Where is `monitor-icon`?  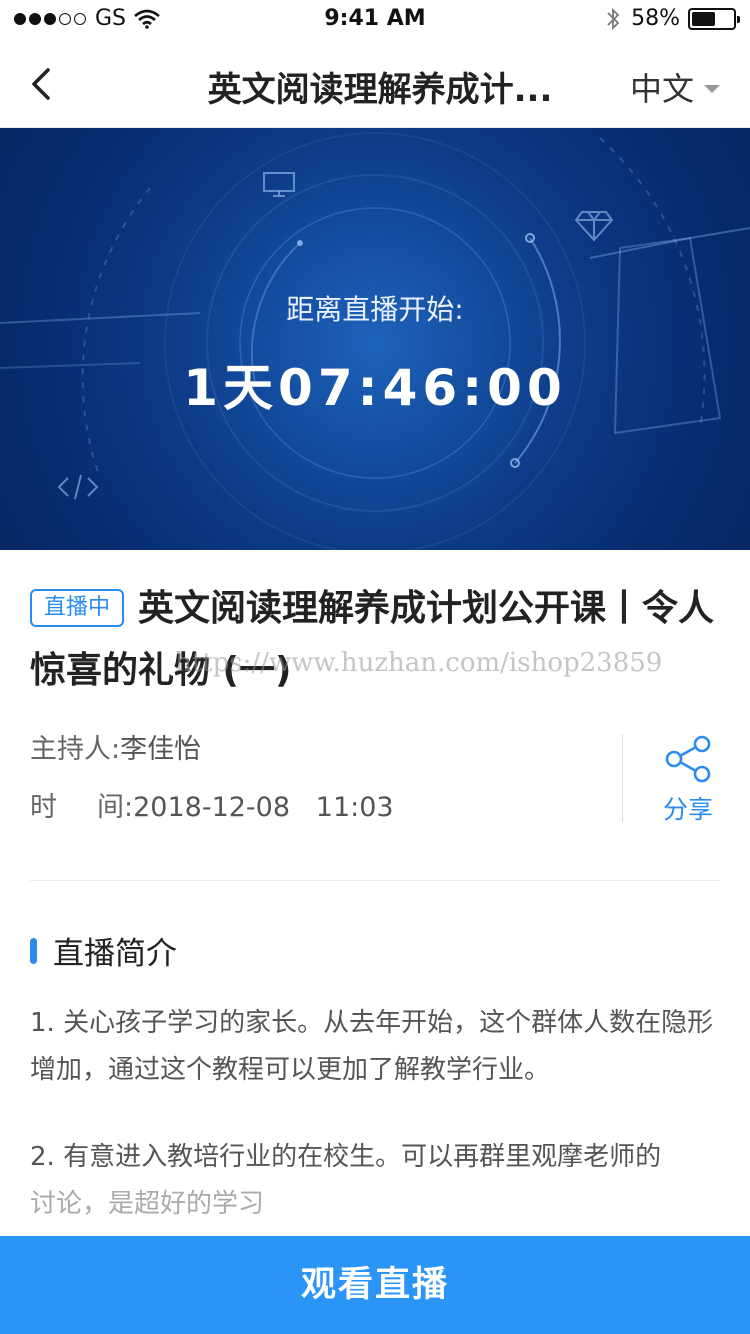 monitor-icon is located at coordinates (279, 184).